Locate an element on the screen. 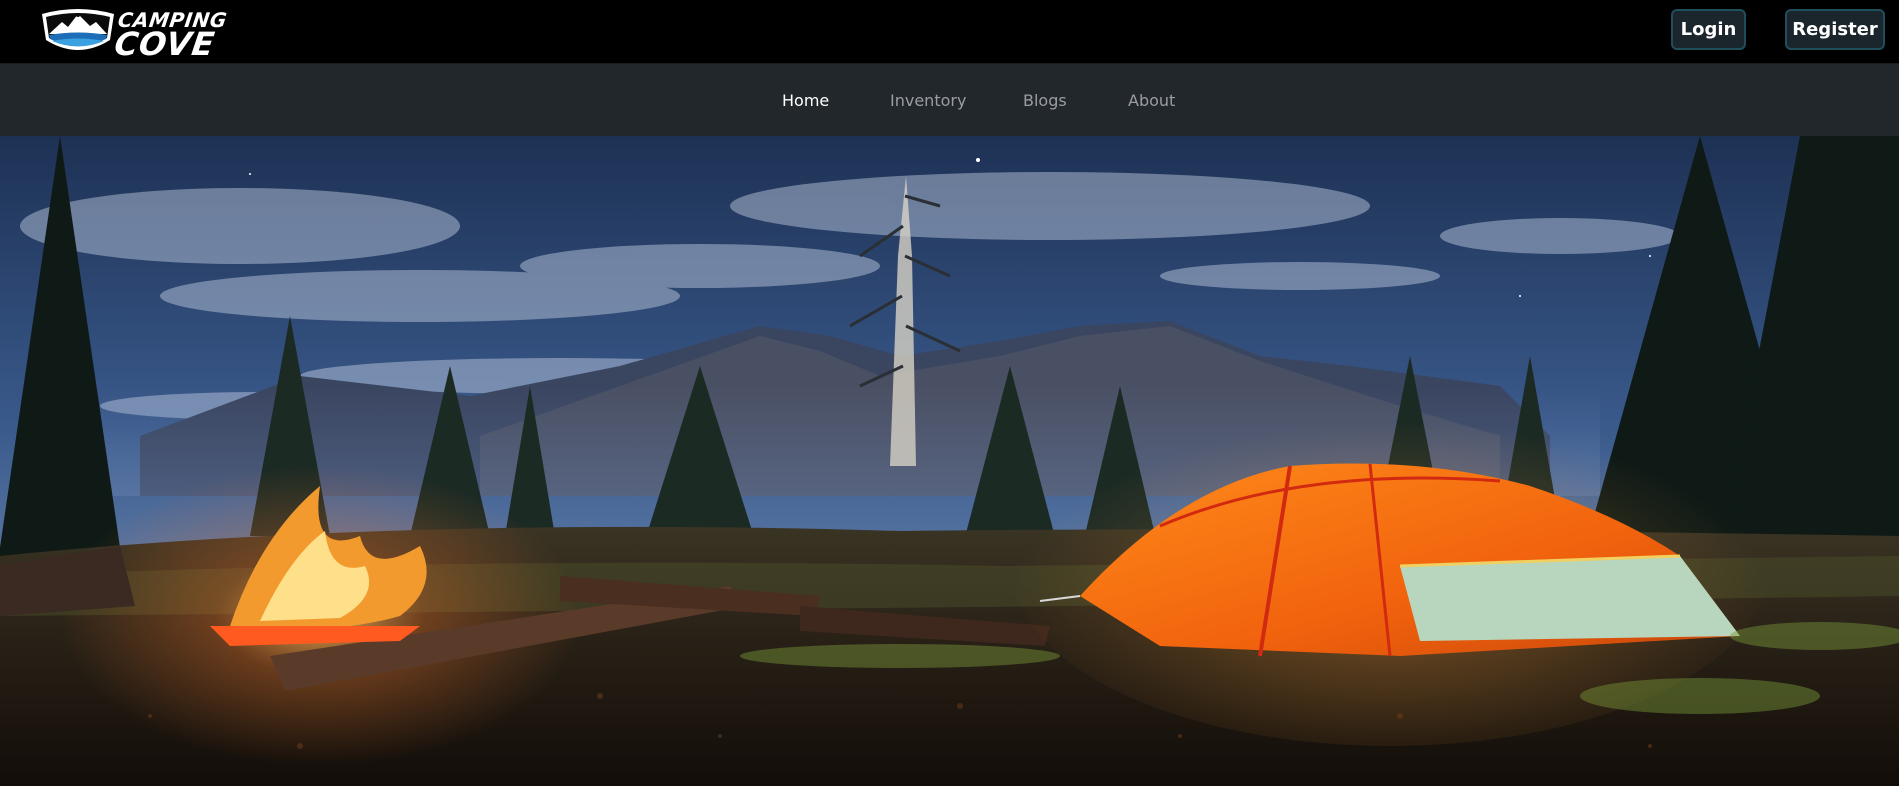 The image size is (1899, 786). brand-wordmark: CAMPING COVE is located at coordinates (170, 35).